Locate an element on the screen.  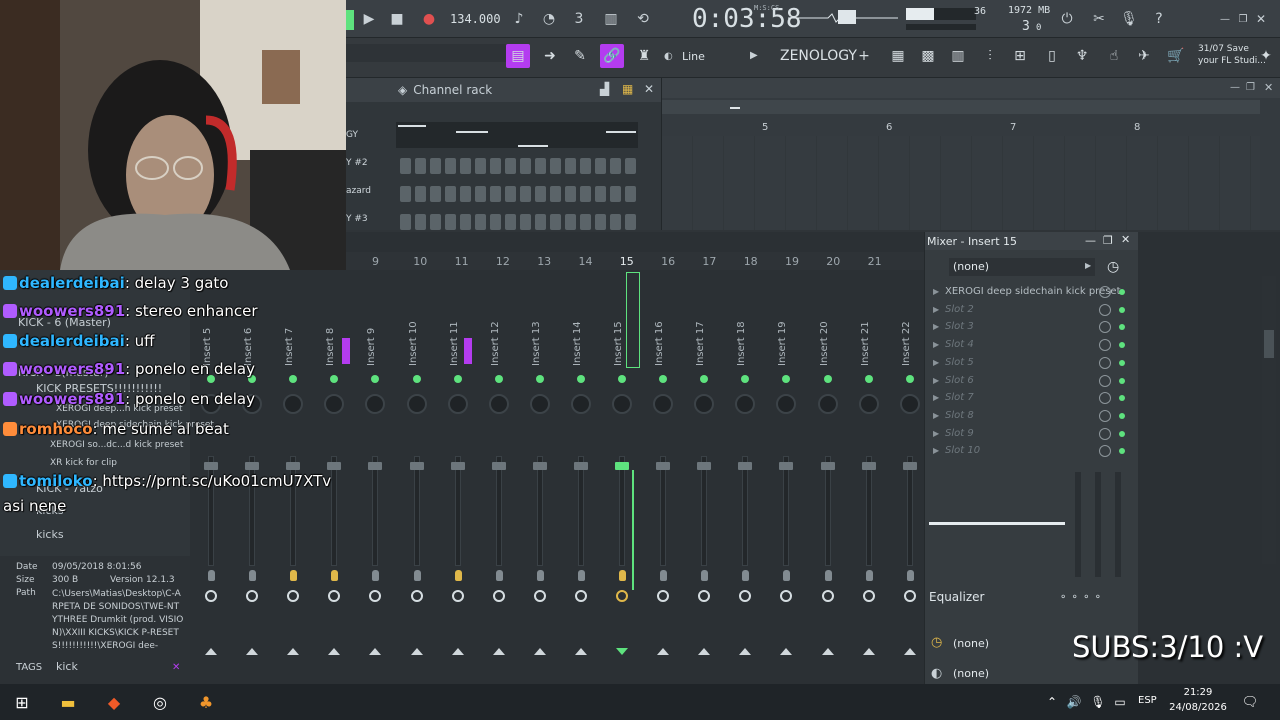
obs-icon: ◎ is located at coordinates (160, 702).